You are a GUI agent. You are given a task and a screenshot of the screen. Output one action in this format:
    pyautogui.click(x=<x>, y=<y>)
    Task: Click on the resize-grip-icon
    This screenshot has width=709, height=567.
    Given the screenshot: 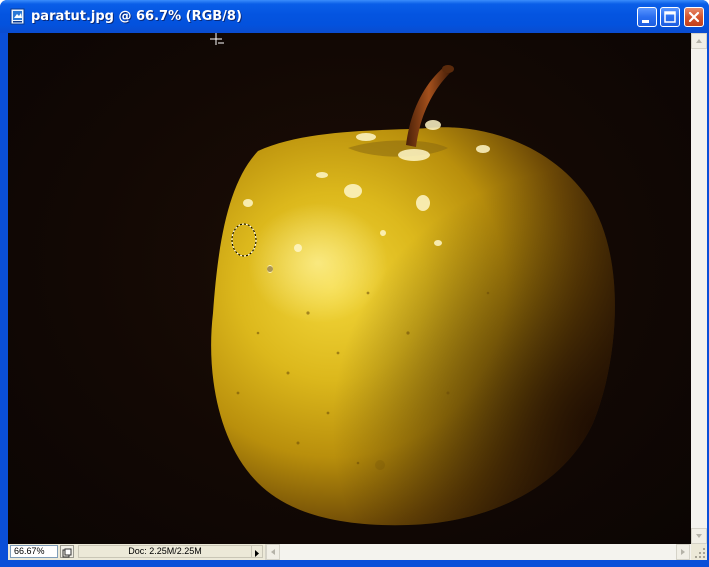 What is the action you would take?
    pyautogui.click(x=700, y=553)
    